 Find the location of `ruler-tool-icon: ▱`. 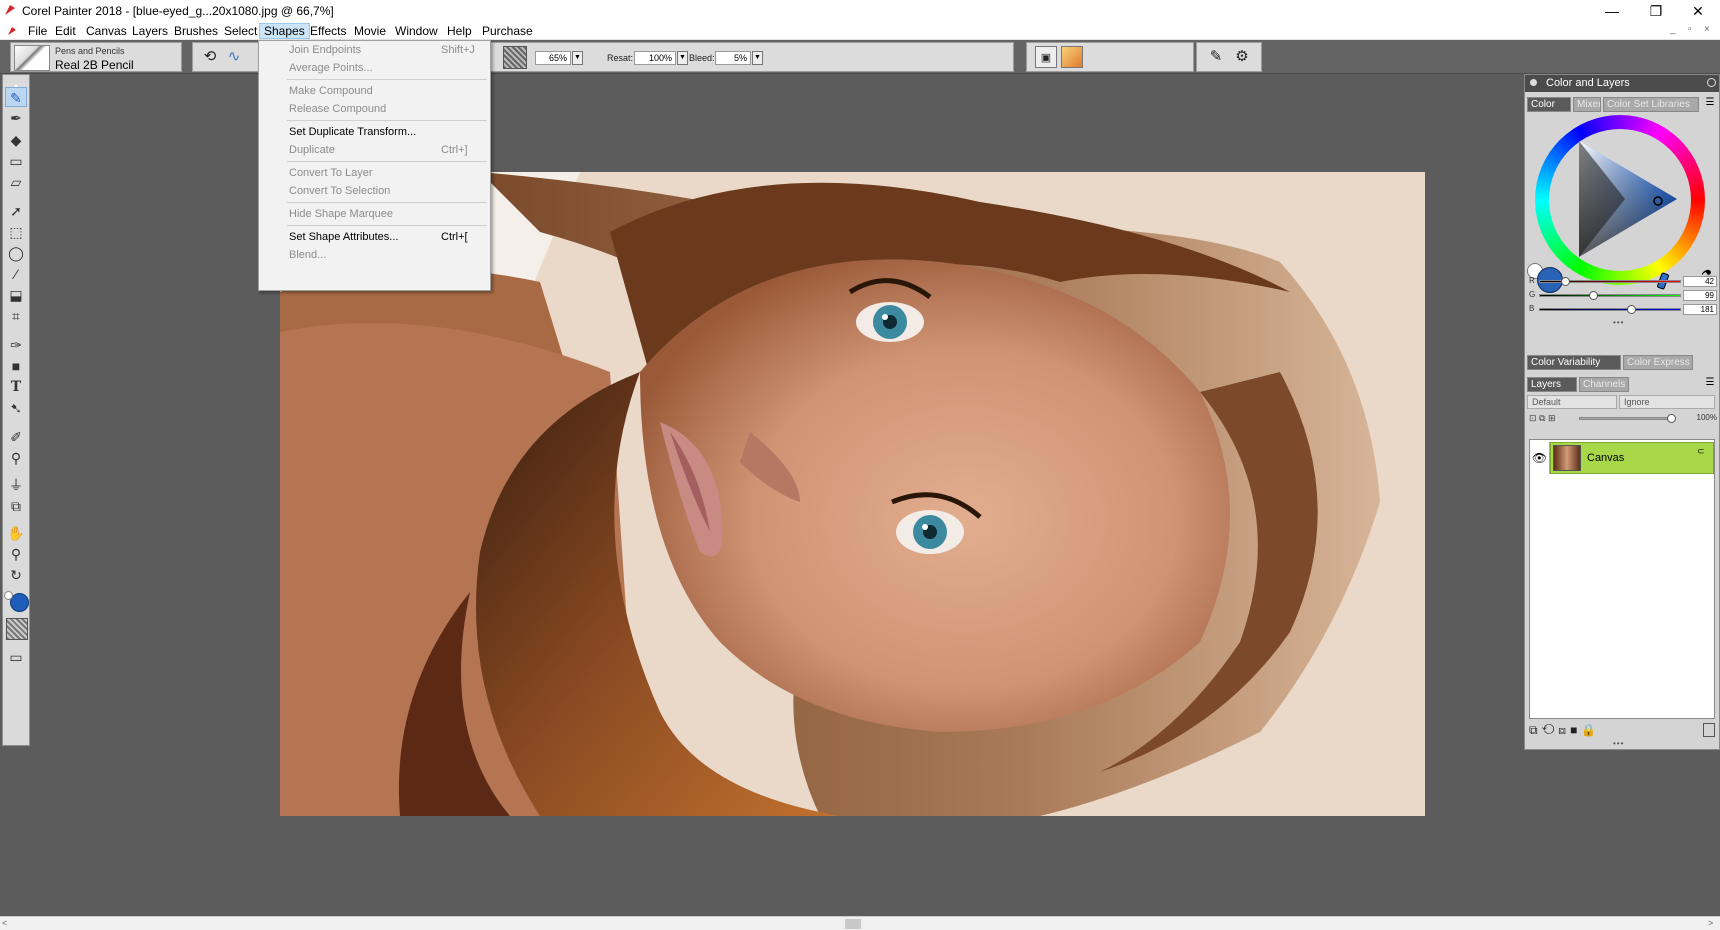

ruler-tool-icon: ▱ is located at coordinates (16, 182).